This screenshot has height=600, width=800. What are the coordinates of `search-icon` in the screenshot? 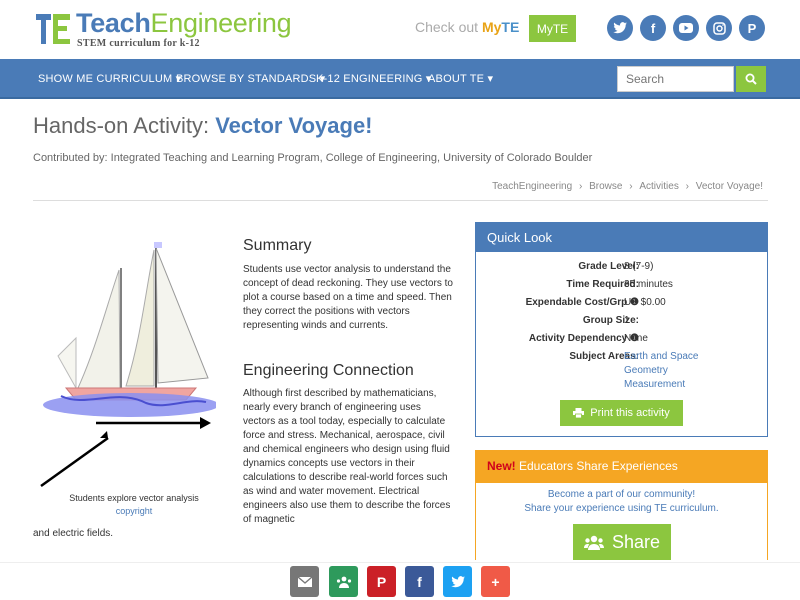 It's located at (751, 79).